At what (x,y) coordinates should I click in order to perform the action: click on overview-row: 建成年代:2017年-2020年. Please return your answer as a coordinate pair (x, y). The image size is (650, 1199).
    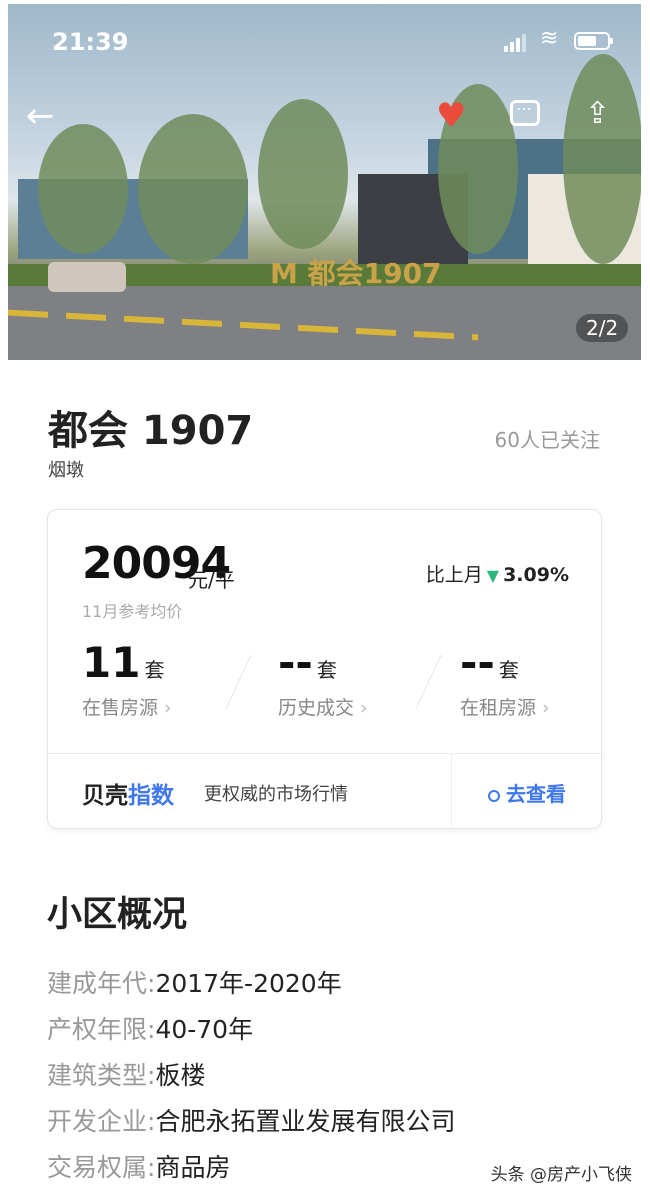
    Looking at the image, I should click on (194, 982).